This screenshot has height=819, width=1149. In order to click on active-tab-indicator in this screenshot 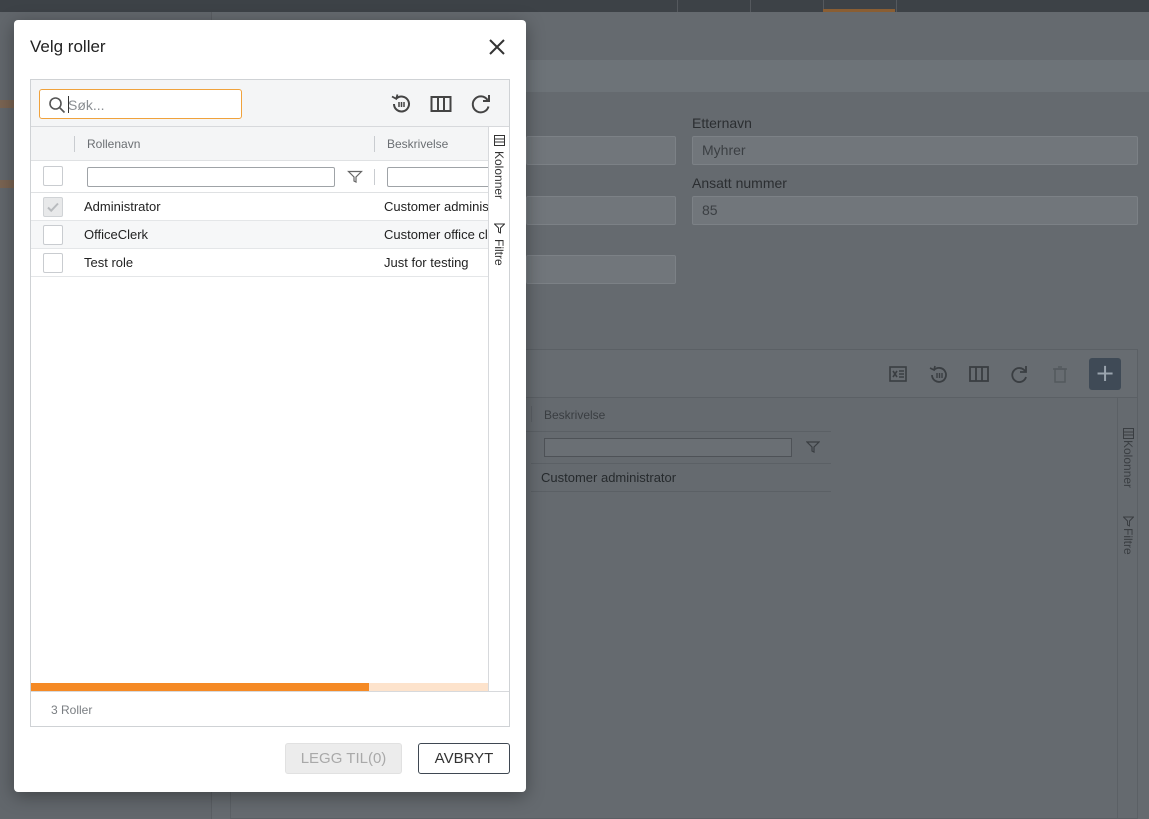, I will do `click(859, 10)`.